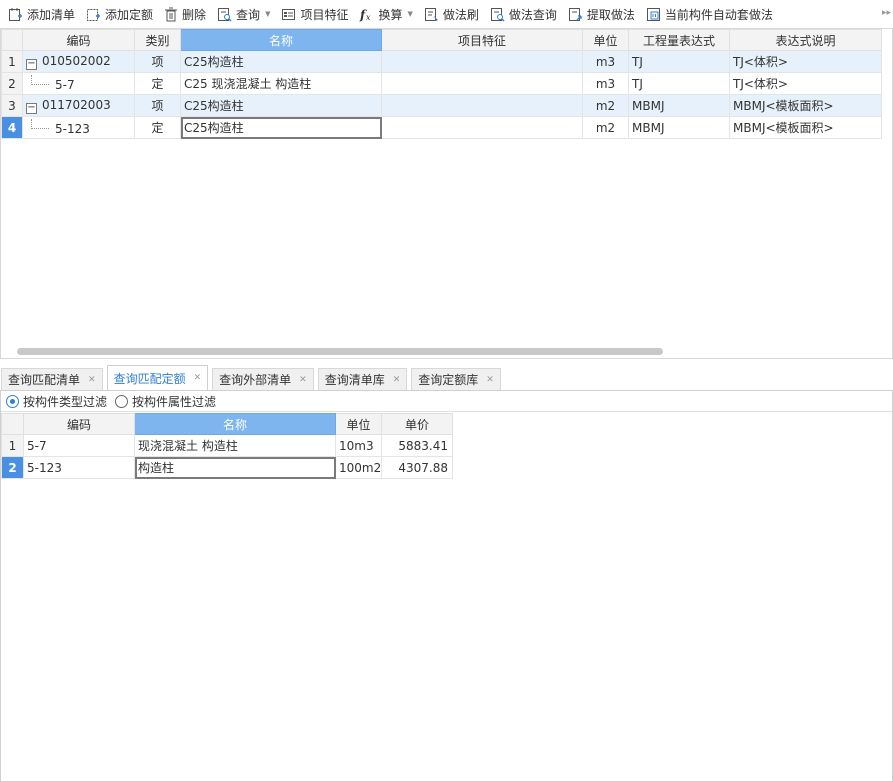 This screenshot has width=893, height=782. Describe the element at coordinates (157, 40) in the screenshot. I see `column-header-type: 类别` at that location.